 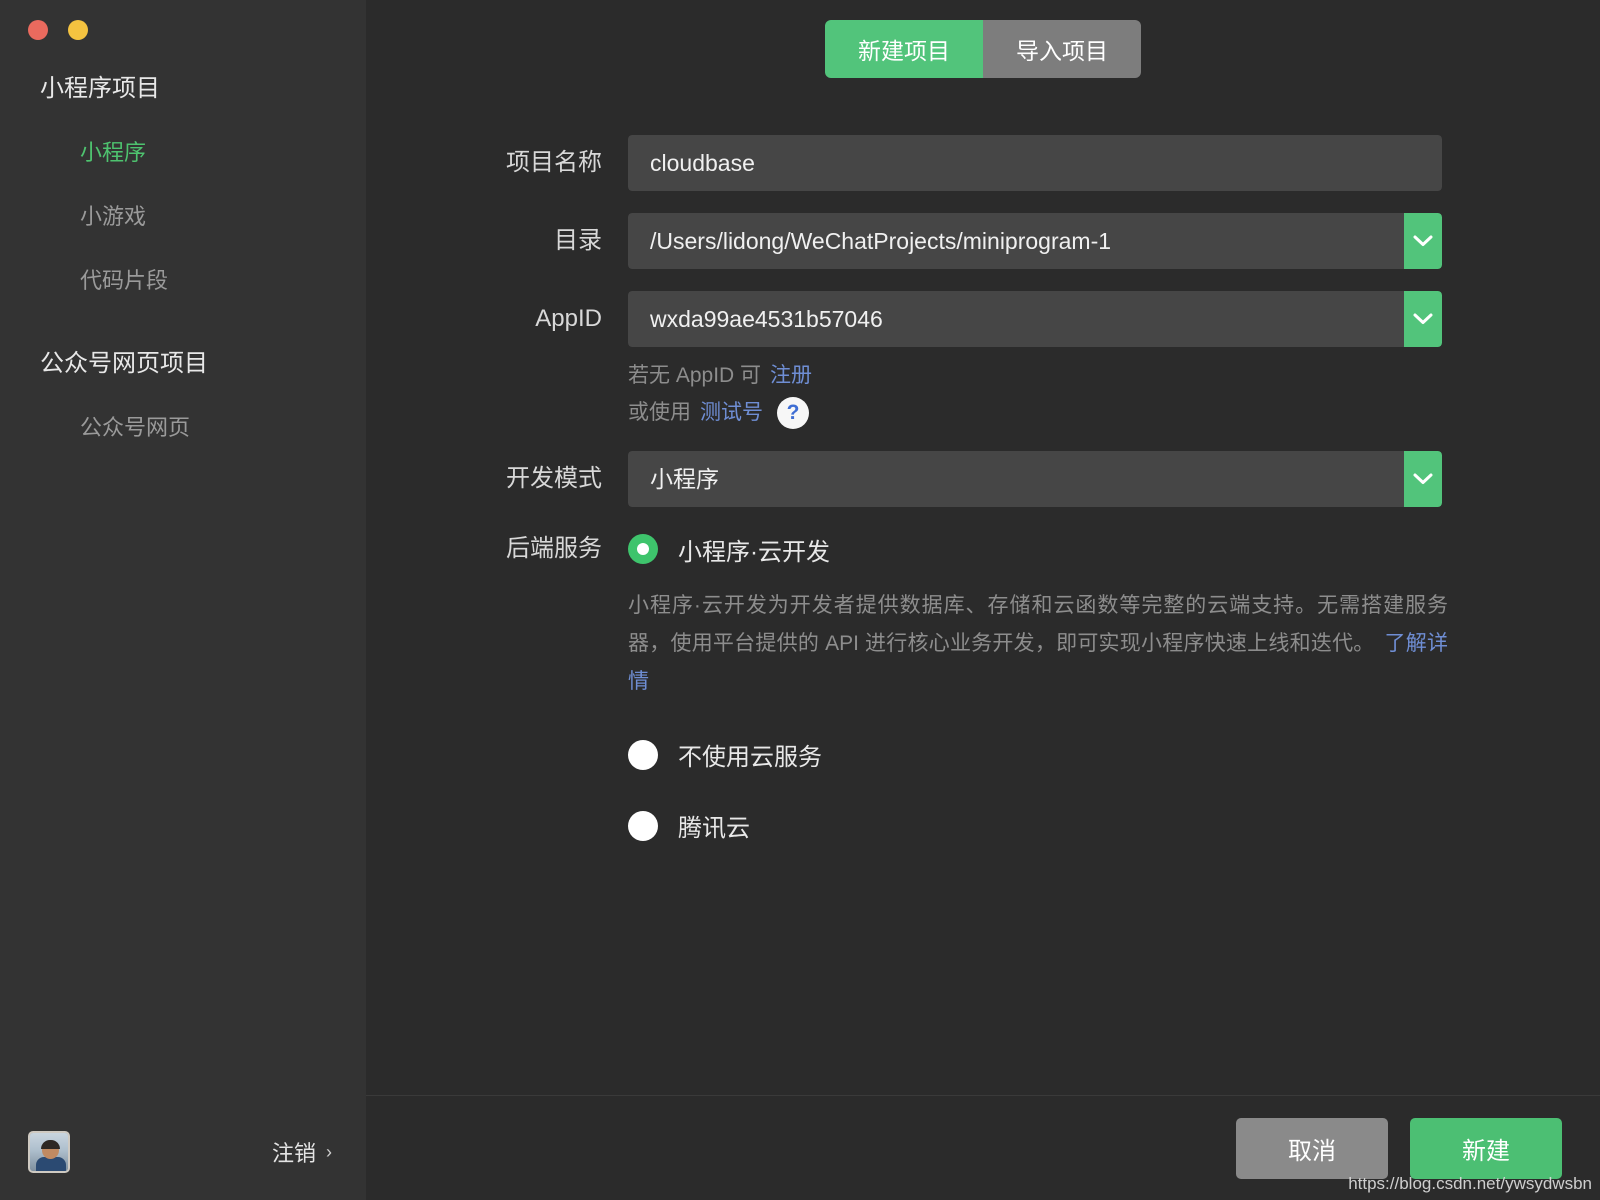 I want to click on row-appid: AppID, so click(x=983, y=319).